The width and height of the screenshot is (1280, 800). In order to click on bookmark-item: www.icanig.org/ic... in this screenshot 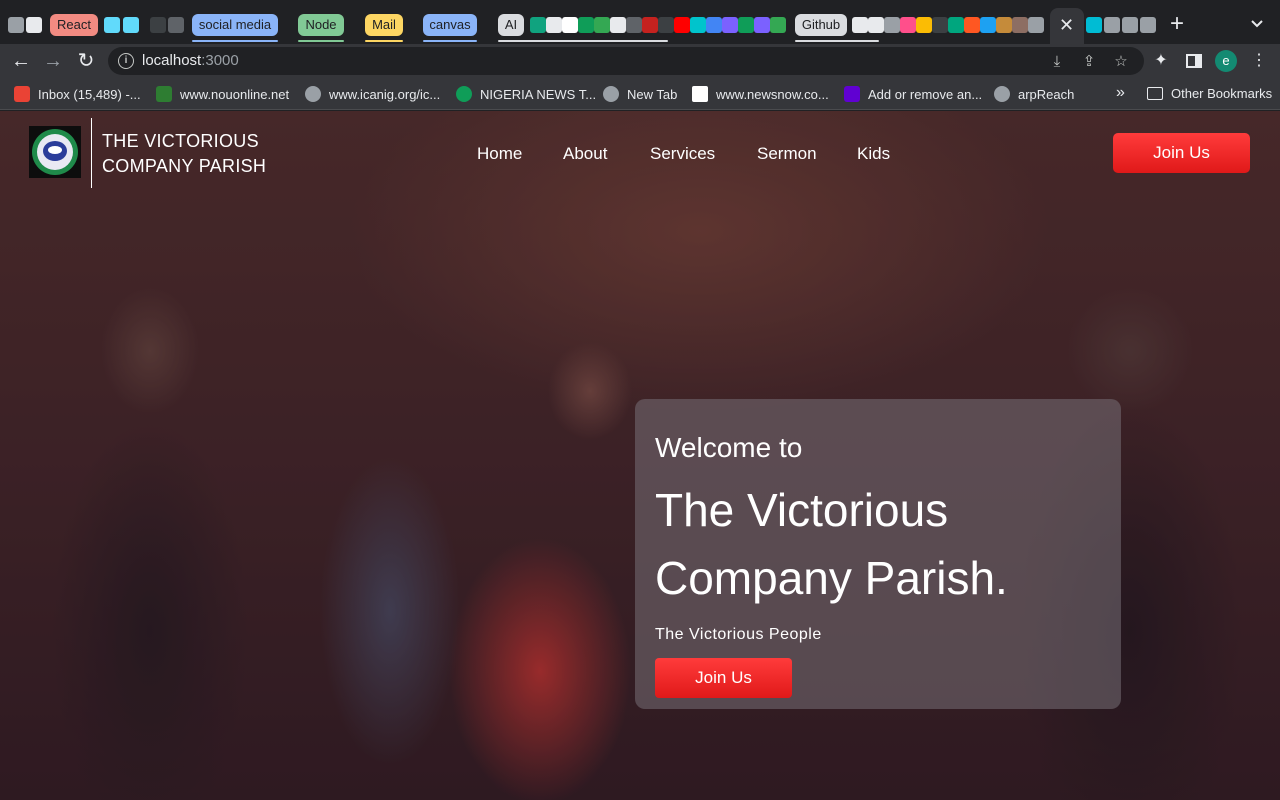, I will do `click(372, 94)`.